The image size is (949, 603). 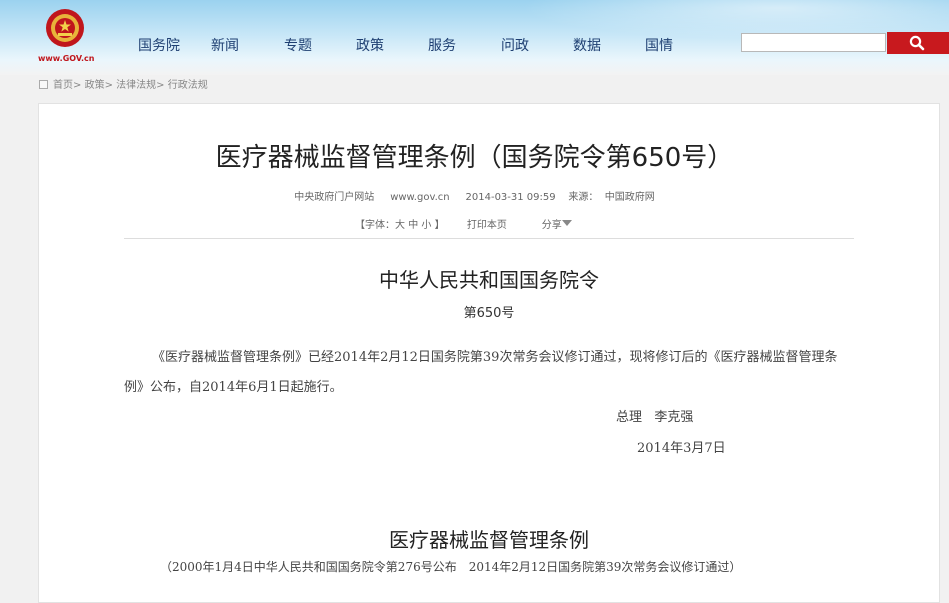 I want to click on nav-item-news: 新闻, so click(x=225, y=45).